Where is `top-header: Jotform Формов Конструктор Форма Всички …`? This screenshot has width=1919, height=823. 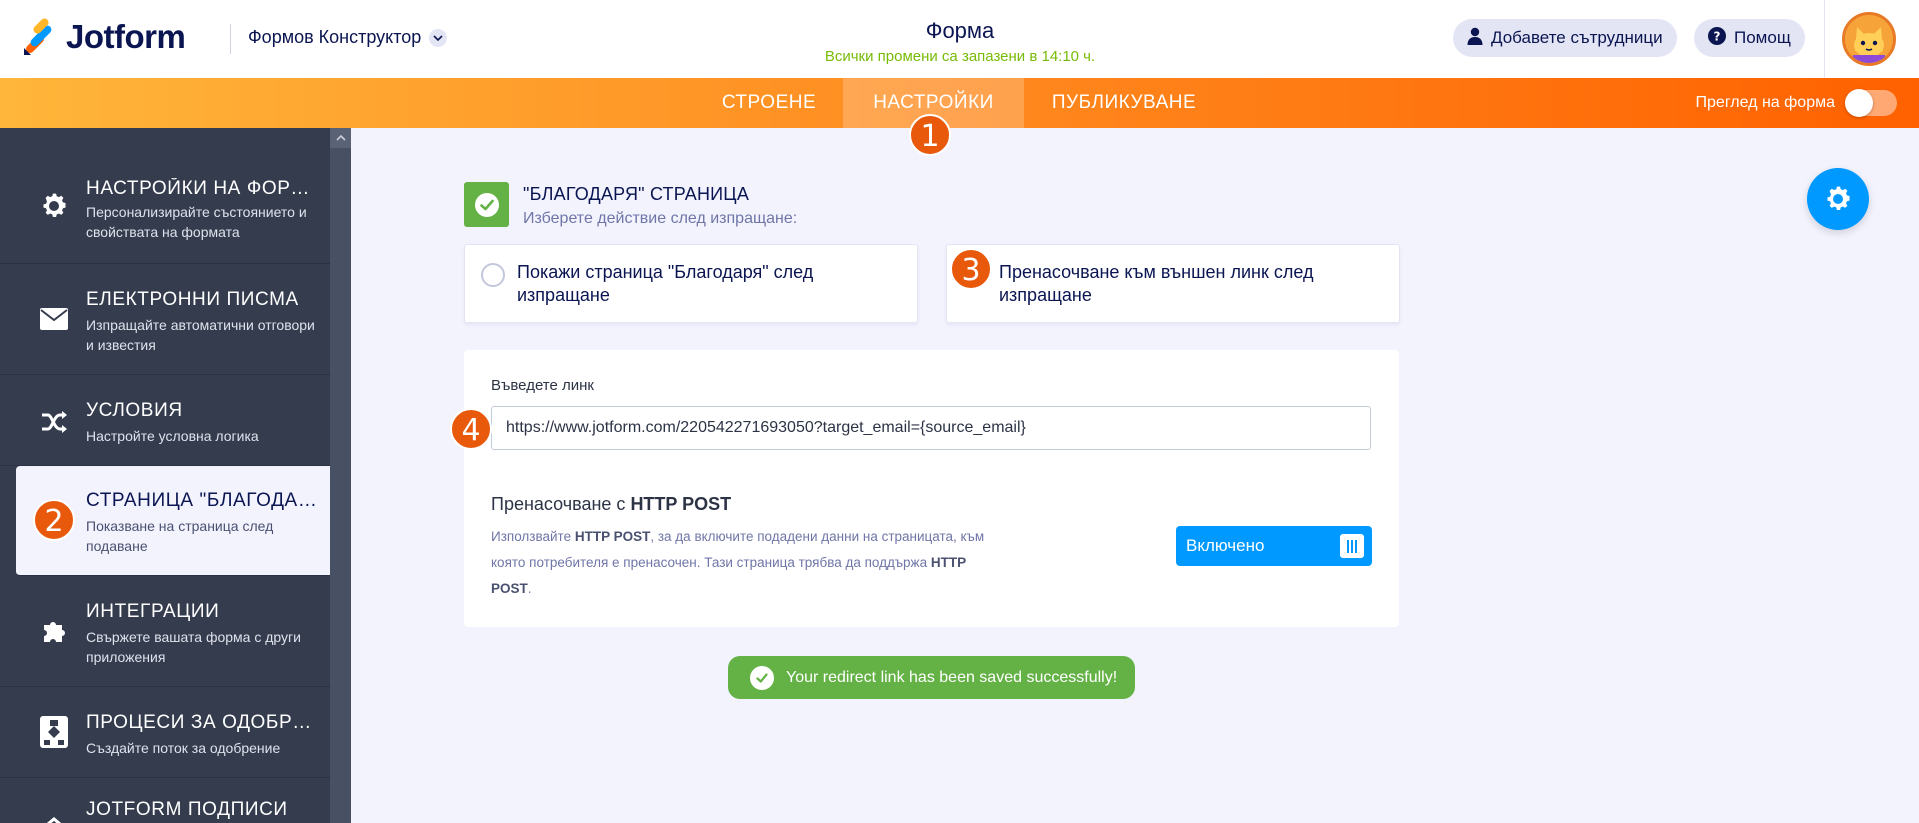 top-header: Jotform Формов Конструктор Форма Всички … is located at coordinates (959, 39).